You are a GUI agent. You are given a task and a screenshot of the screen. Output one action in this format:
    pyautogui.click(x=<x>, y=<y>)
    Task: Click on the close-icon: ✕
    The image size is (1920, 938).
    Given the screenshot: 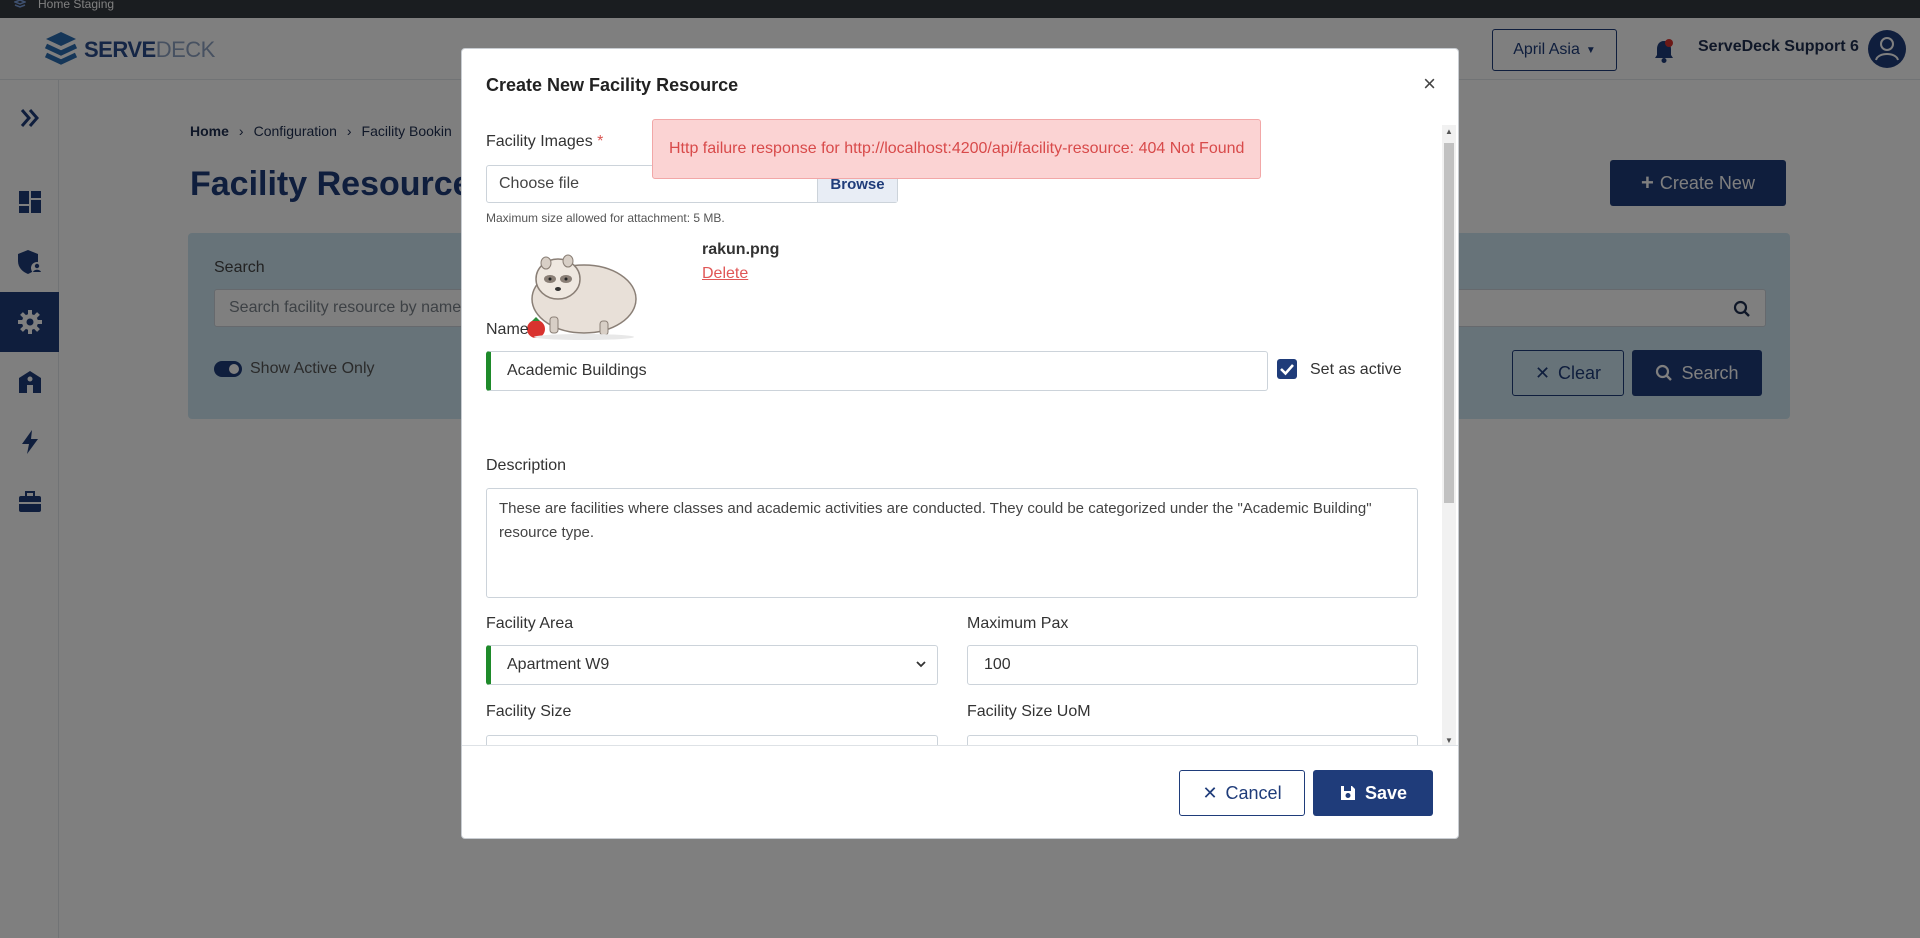 What is the action you would take?
    pyautogui.click(x=1210, y=792)
    